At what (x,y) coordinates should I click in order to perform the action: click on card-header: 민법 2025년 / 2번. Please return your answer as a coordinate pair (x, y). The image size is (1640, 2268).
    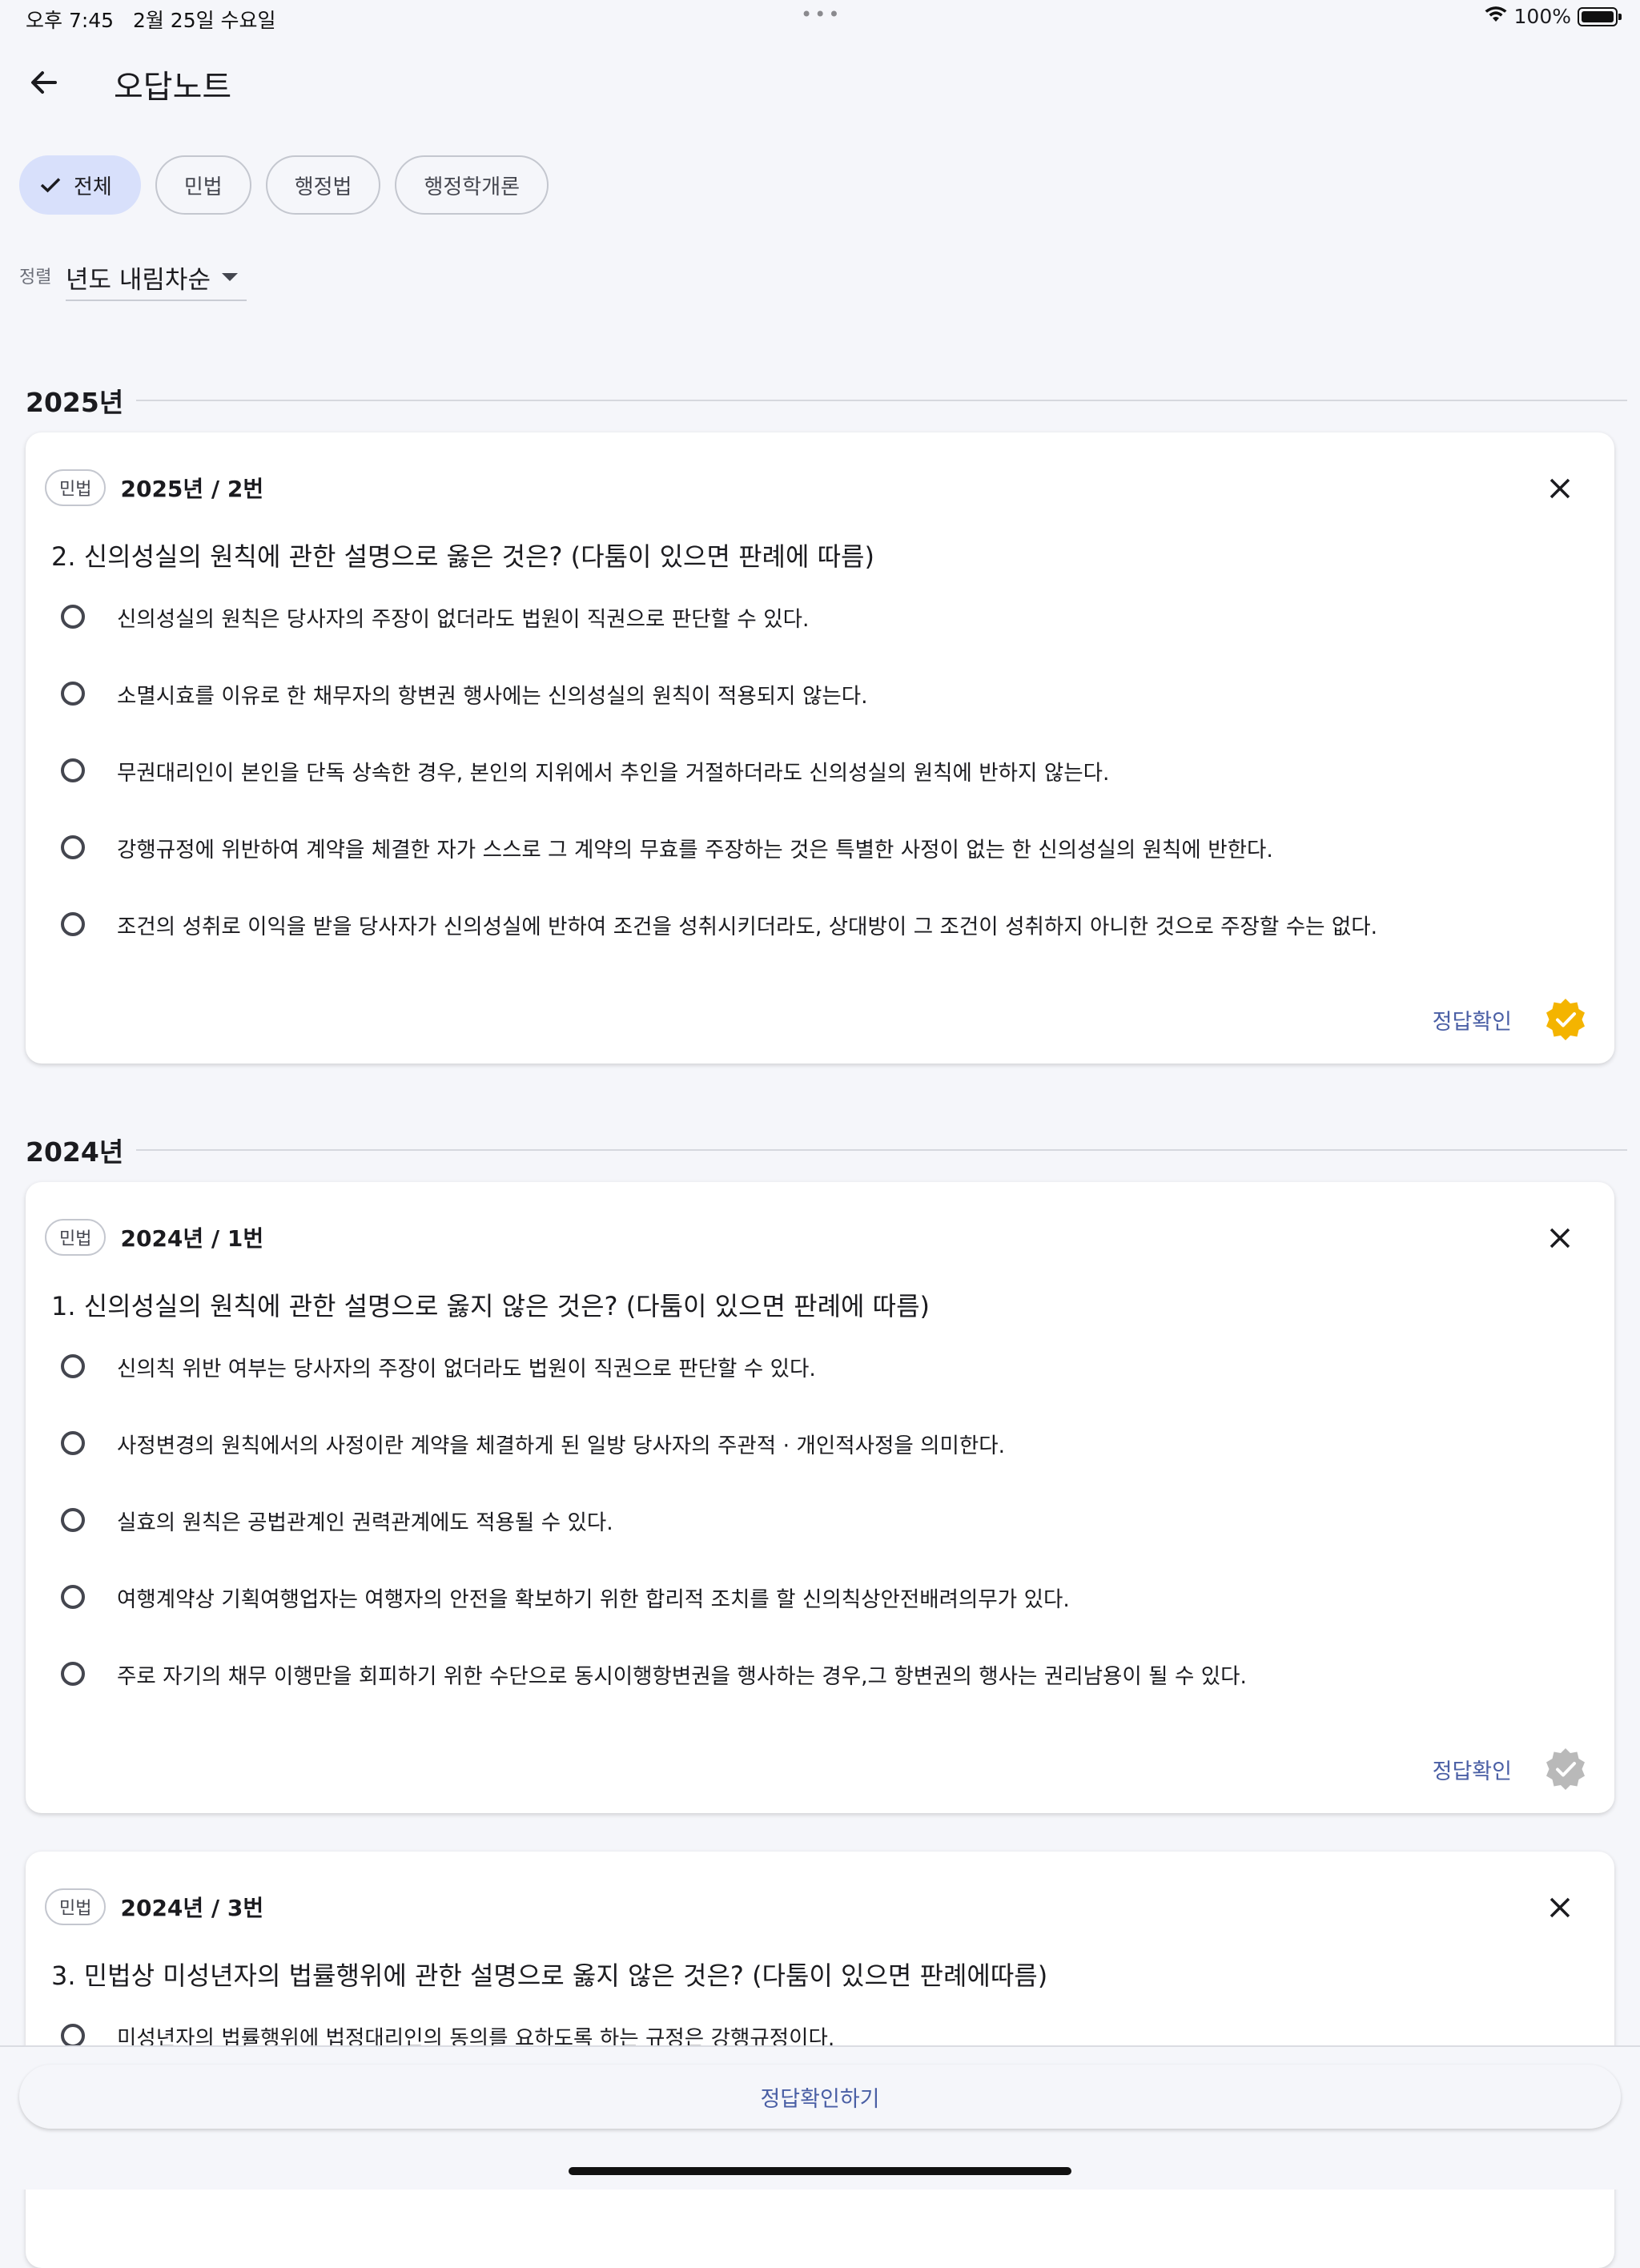
    Looking at the image, I should click on (154, 487).